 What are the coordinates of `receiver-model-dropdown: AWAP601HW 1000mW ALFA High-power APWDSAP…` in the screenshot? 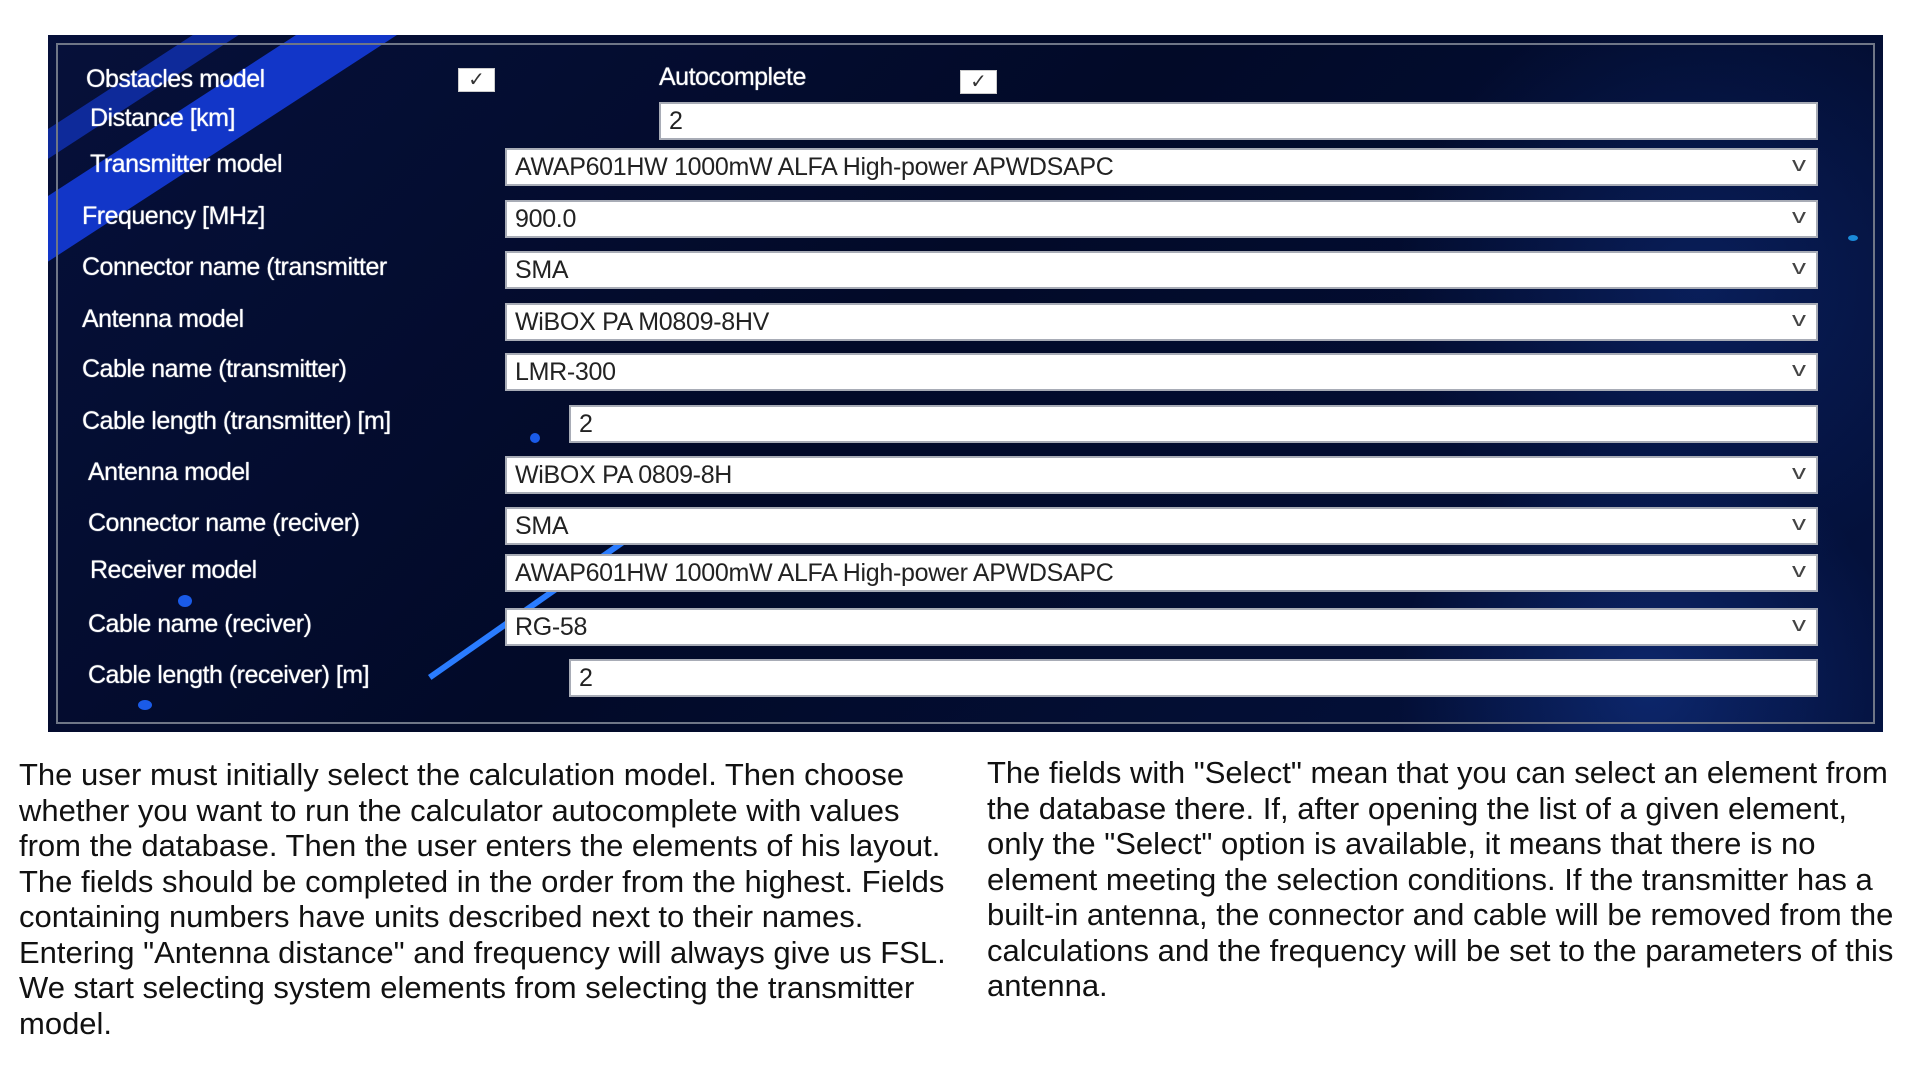 It's located at (1161, 573).